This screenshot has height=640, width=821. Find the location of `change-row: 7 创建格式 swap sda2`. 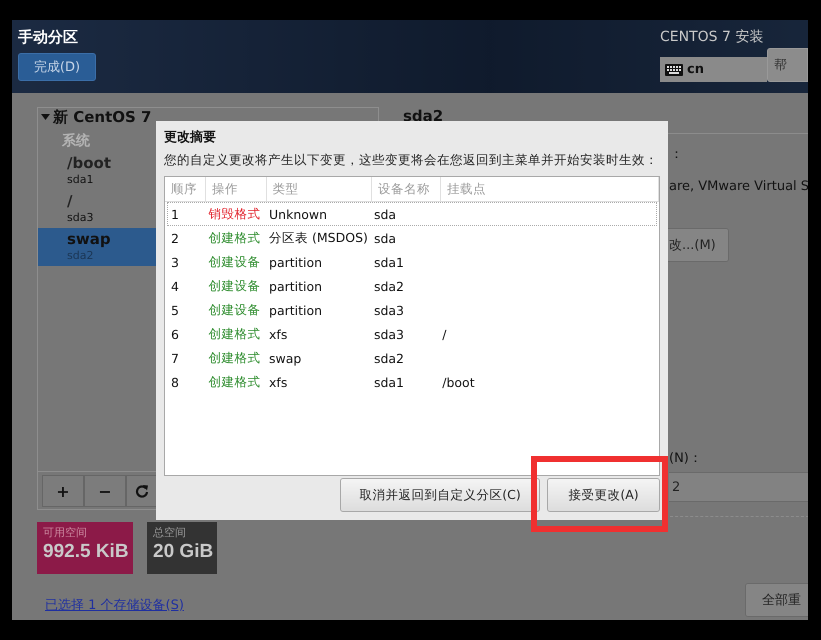

change-row: 7 创建格式 swap sda2 is located at coordinates (412, 358).